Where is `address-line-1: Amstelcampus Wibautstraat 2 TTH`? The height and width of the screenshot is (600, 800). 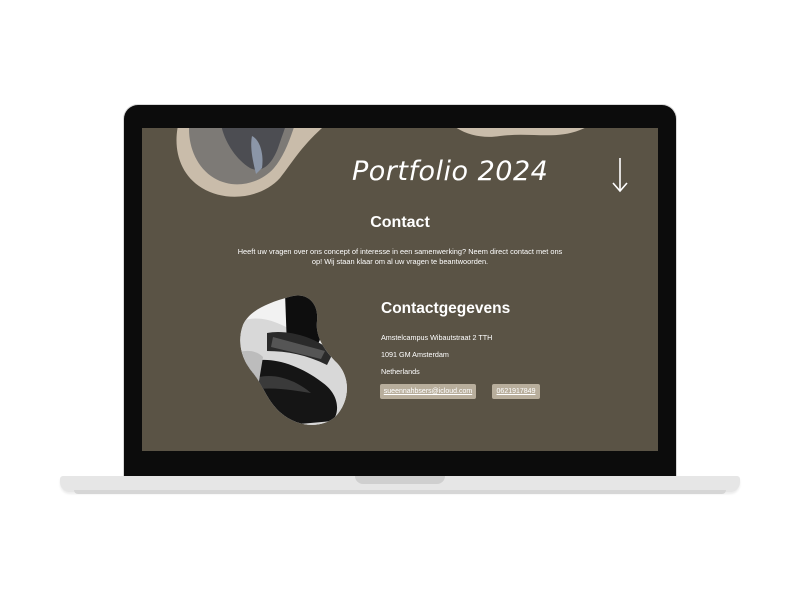
address-line-1: Amstelcampus Wibautstraat 2 TTH is located at coordinates (437, 337).